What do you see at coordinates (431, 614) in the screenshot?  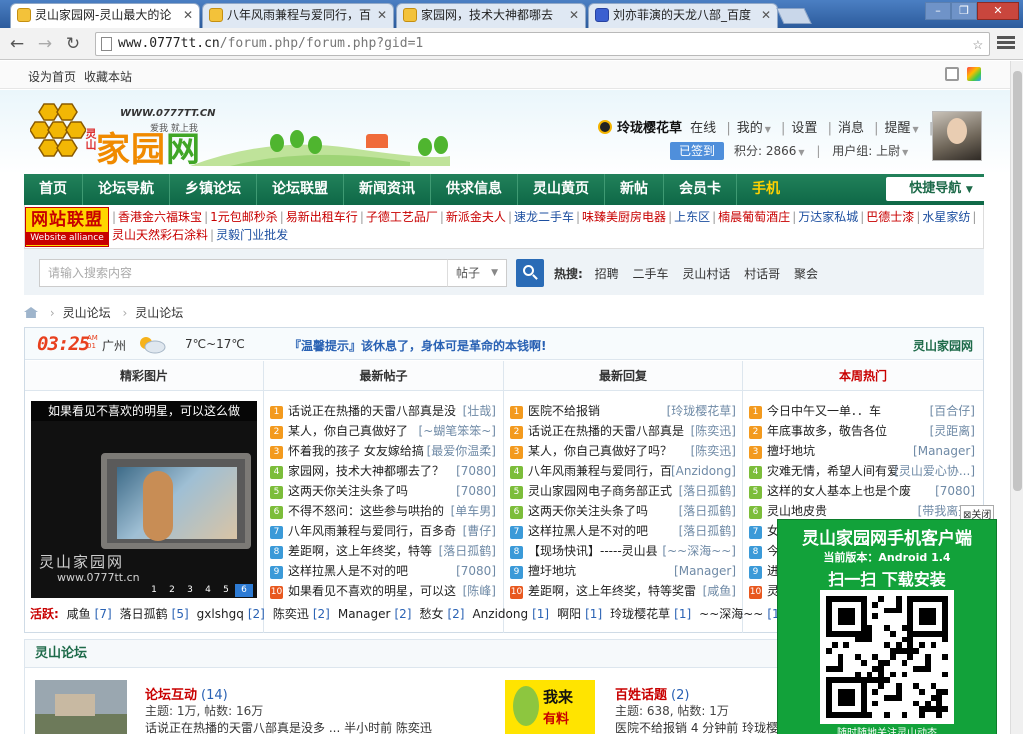 I see `active-user: 愁女` at bounding box center [431, 614].